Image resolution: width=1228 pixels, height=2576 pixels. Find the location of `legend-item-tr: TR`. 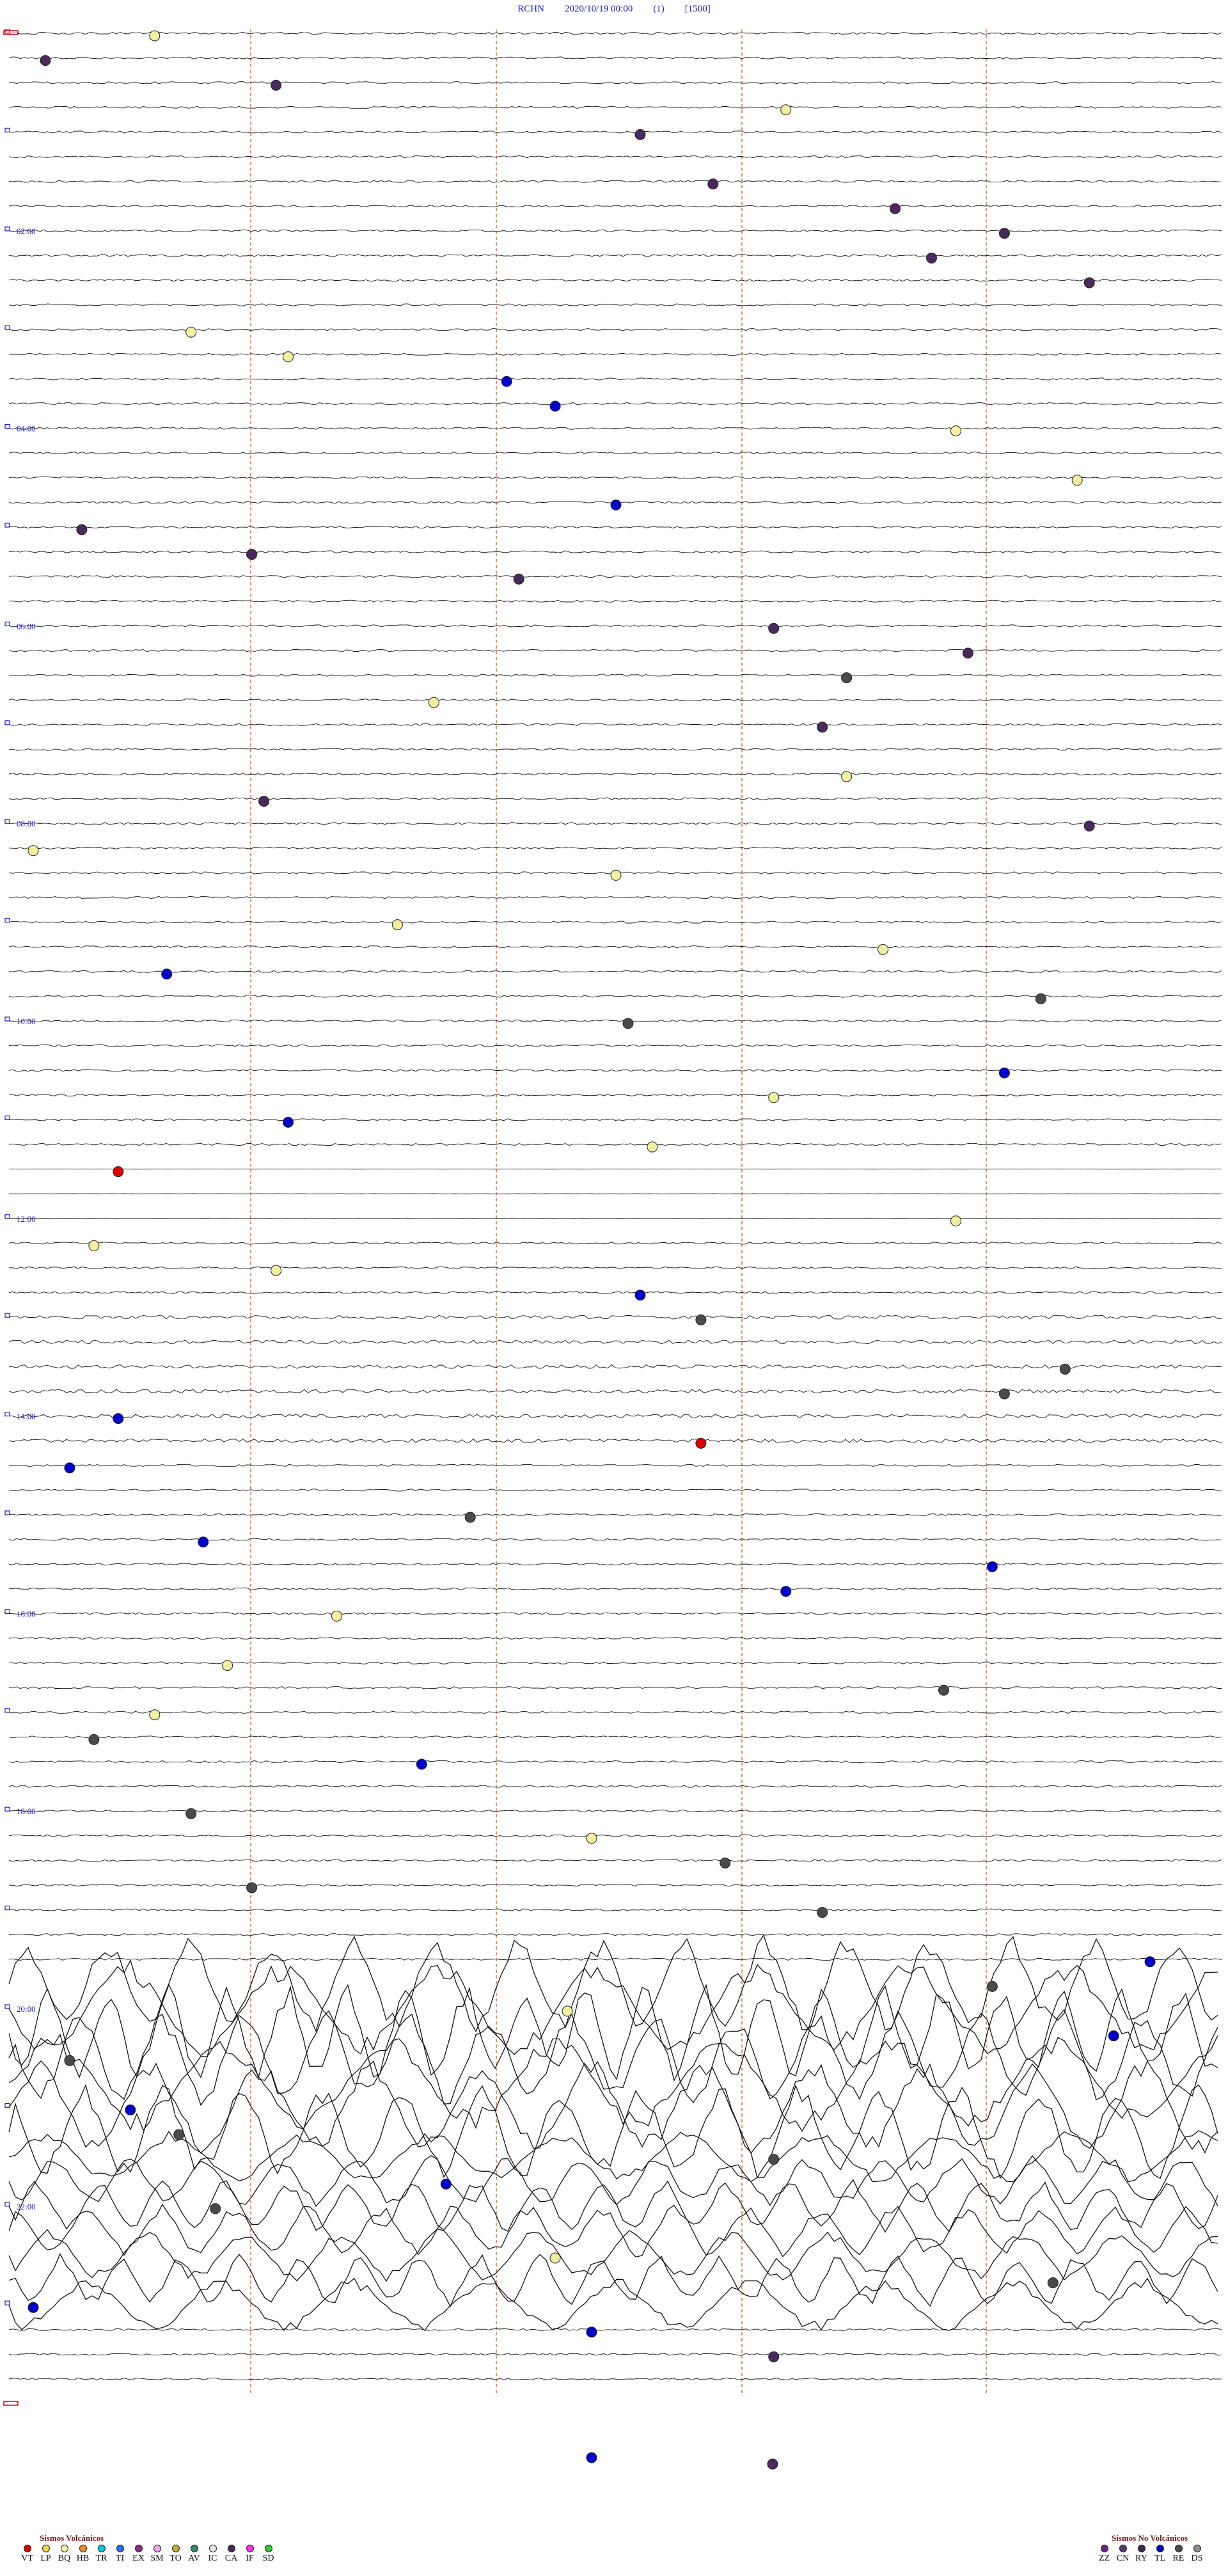

legend-item-tr: TR is located at coordinates (101, 2554).